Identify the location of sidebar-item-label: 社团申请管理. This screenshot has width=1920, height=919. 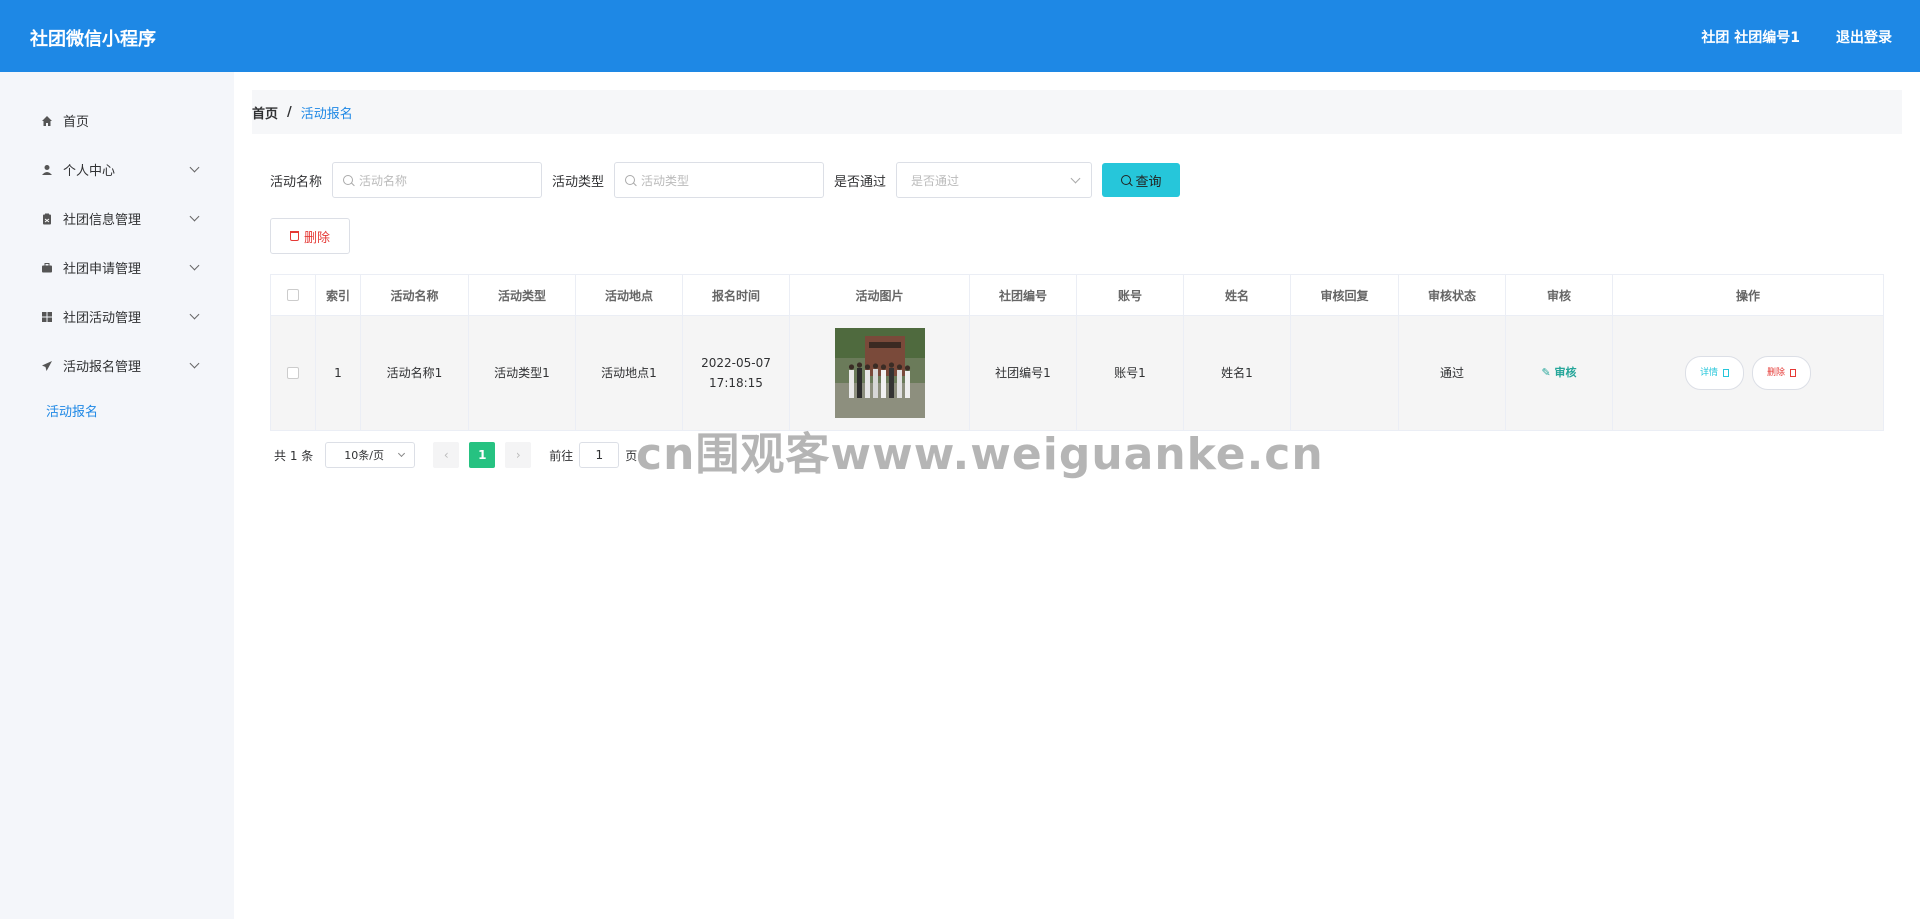
(102, 269).